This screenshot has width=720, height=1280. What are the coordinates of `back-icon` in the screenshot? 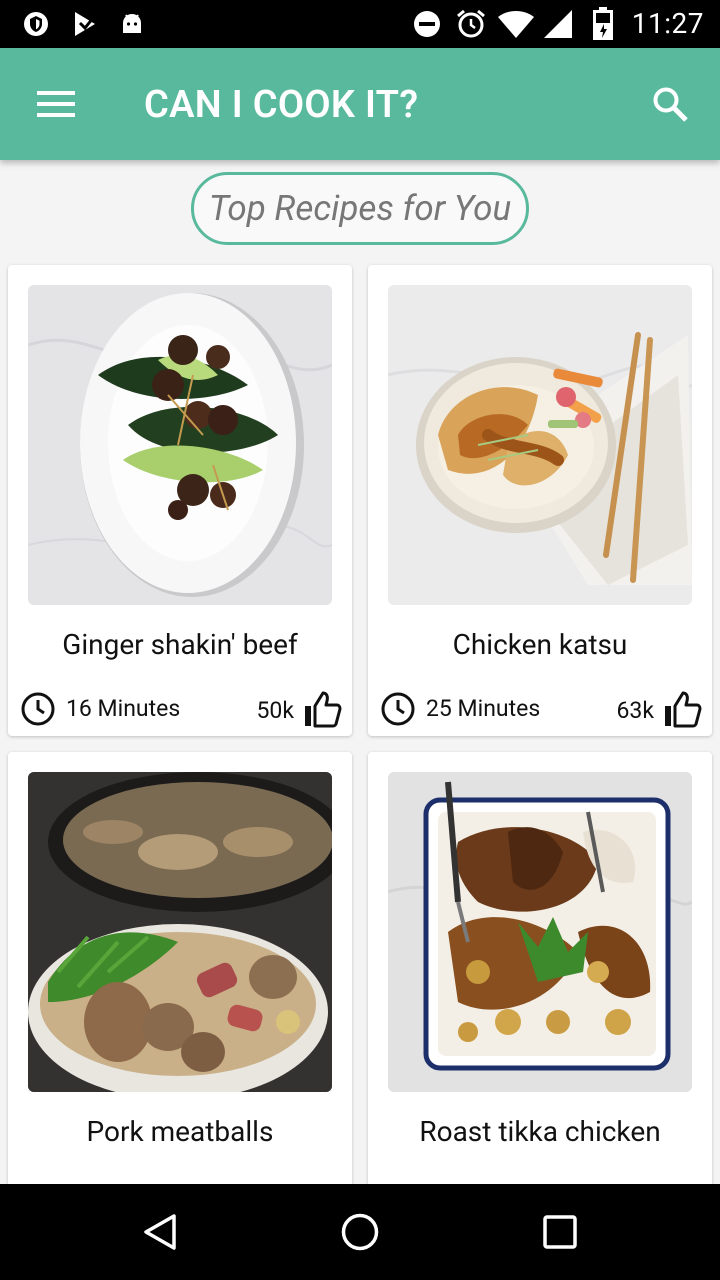 It's located at (160, 1232).